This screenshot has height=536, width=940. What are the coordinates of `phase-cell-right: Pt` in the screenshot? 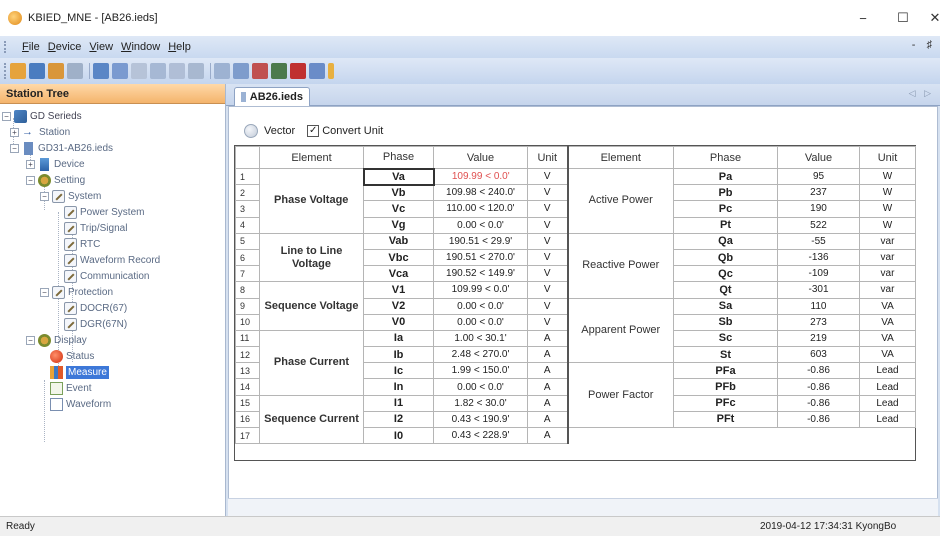 It's located at (725, 225).